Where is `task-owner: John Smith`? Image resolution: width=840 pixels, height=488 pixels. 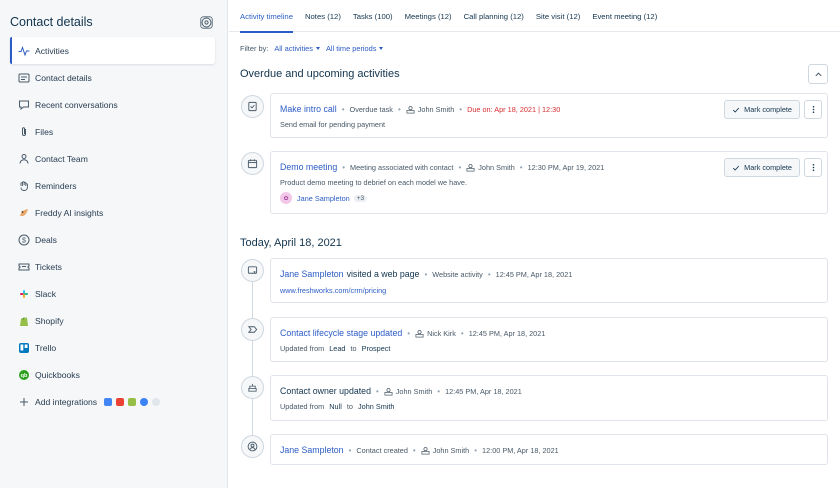
task-owner: John Smith is located at coordinates (436, 109).